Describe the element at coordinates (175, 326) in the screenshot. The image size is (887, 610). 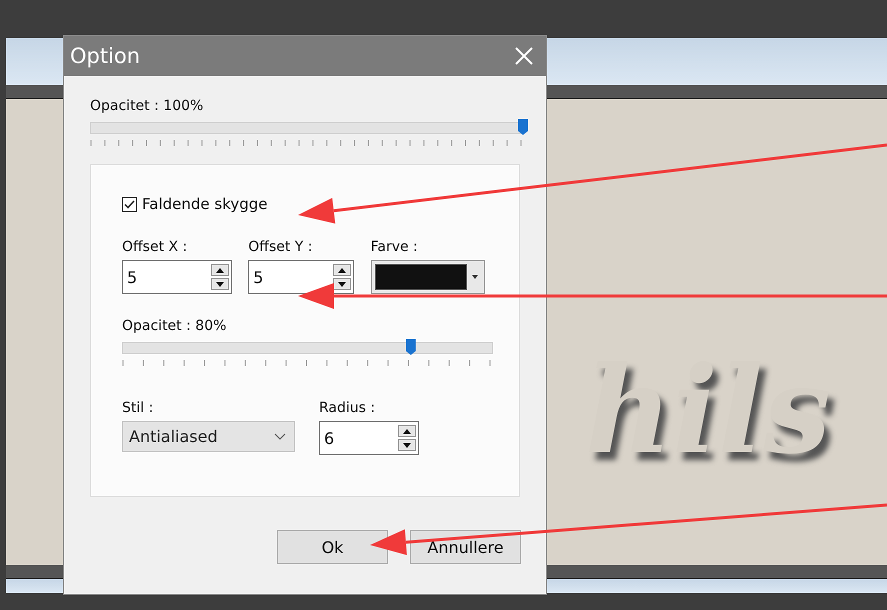
I see `opacity-label: Opacitet : 80%` at that location.